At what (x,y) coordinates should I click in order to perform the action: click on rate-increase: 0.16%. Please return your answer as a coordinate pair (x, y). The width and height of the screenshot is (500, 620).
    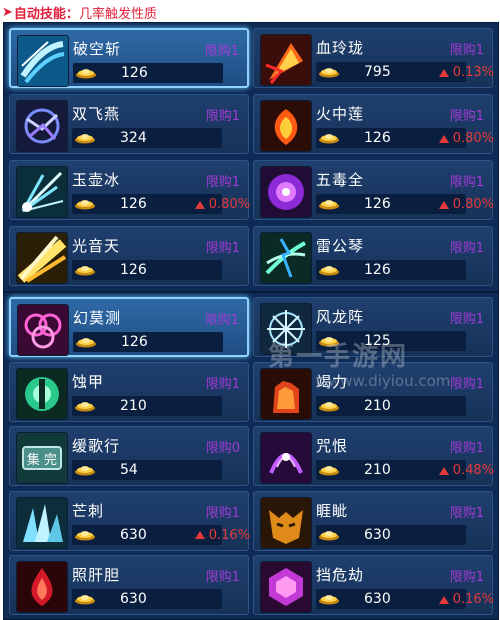
    Looking at the image, I should click on (222, 535).